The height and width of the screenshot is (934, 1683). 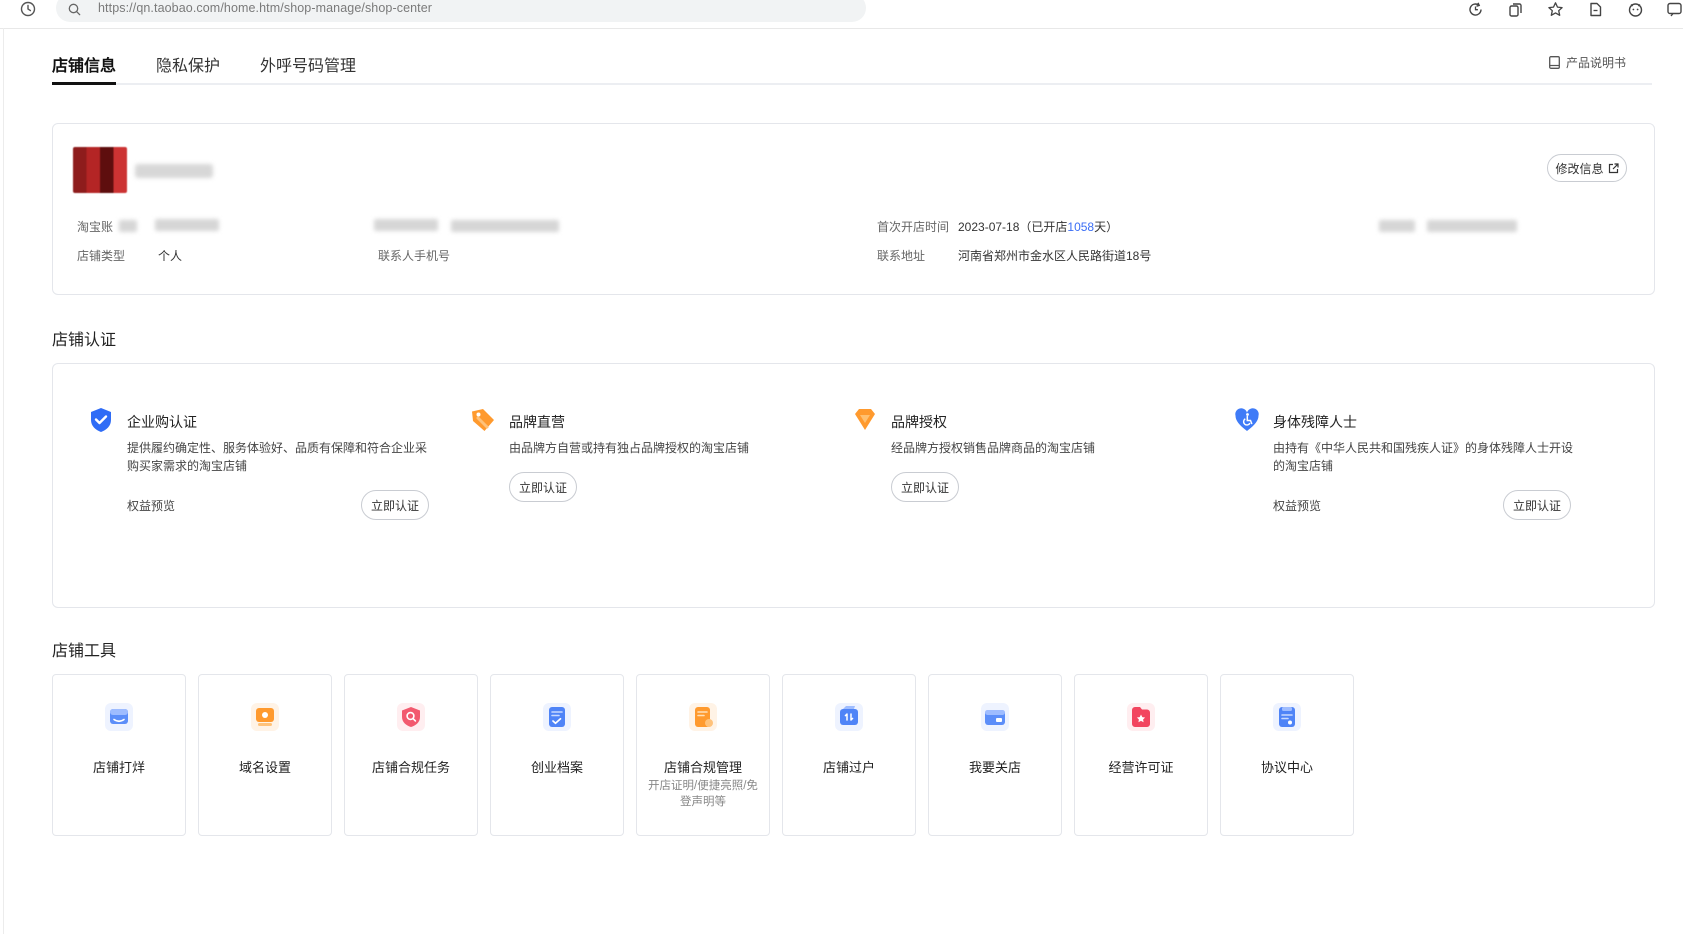 What do you see at coordinates (101, 420) in the screenshot?
I see `shield-check-icon` at bounding box center [101, 420].